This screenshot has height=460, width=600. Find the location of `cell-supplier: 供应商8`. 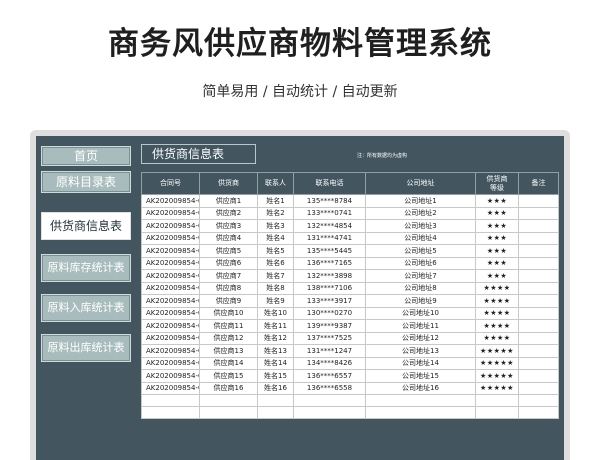

cell-supplier: 供应商8 is located at coordinates (228, 288).